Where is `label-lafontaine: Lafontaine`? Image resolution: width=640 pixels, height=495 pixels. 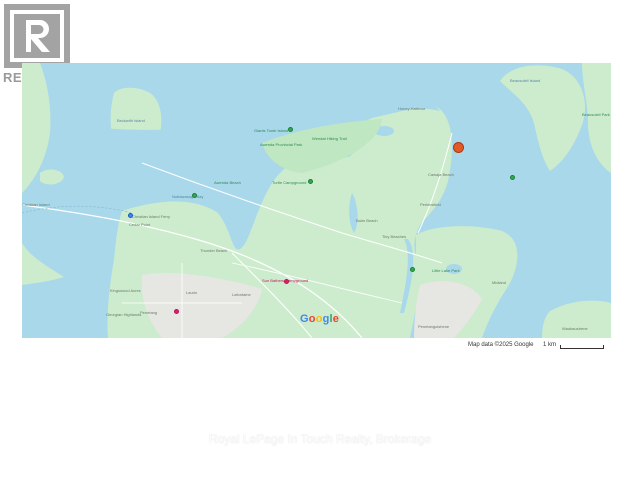 label-lafontaine: Lafontaine is located at coordinates (241, 294).